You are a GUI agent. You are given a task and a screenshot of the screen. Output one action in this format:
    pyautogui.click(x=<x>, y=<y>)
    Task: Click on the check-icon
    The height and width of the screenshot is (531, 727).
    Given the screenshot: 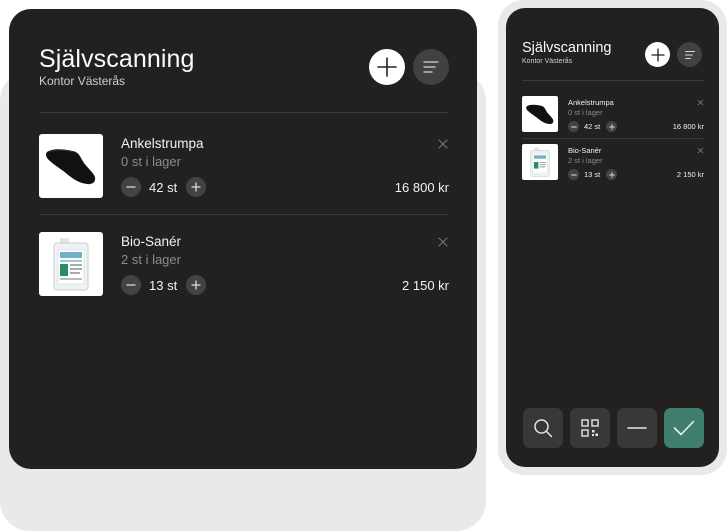 What is the action you would take?
    pyautogui.click(x=684, y=428)
    